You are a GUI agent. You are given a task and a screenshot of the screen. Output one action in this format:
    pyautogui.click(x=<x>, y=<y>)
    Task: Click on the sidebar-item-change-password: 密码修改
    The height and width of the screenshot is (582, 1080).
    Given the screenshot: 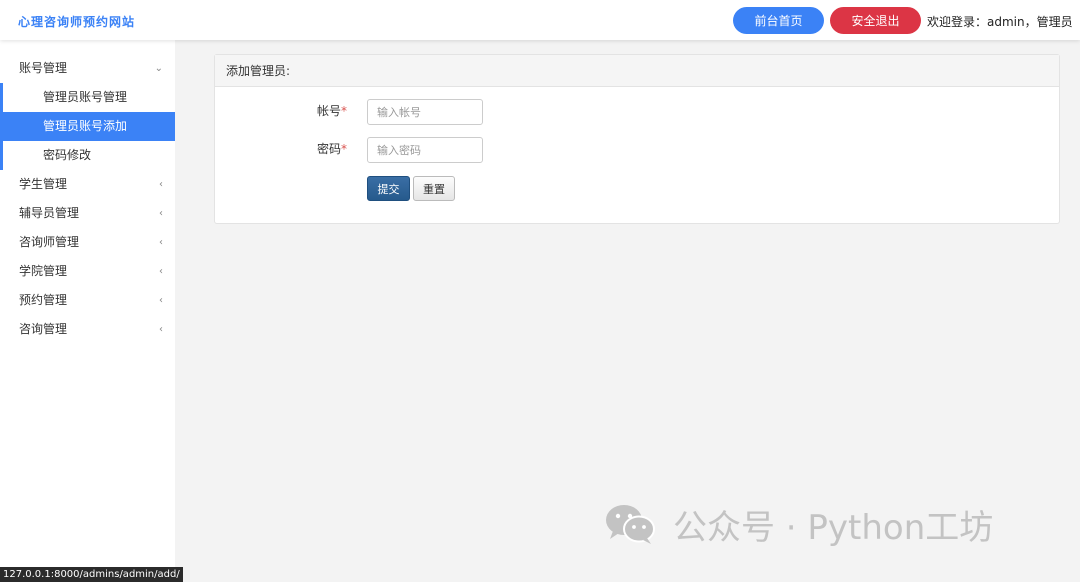 What is the action you would take?
    pyautogui.click(x=87, y=155)
    